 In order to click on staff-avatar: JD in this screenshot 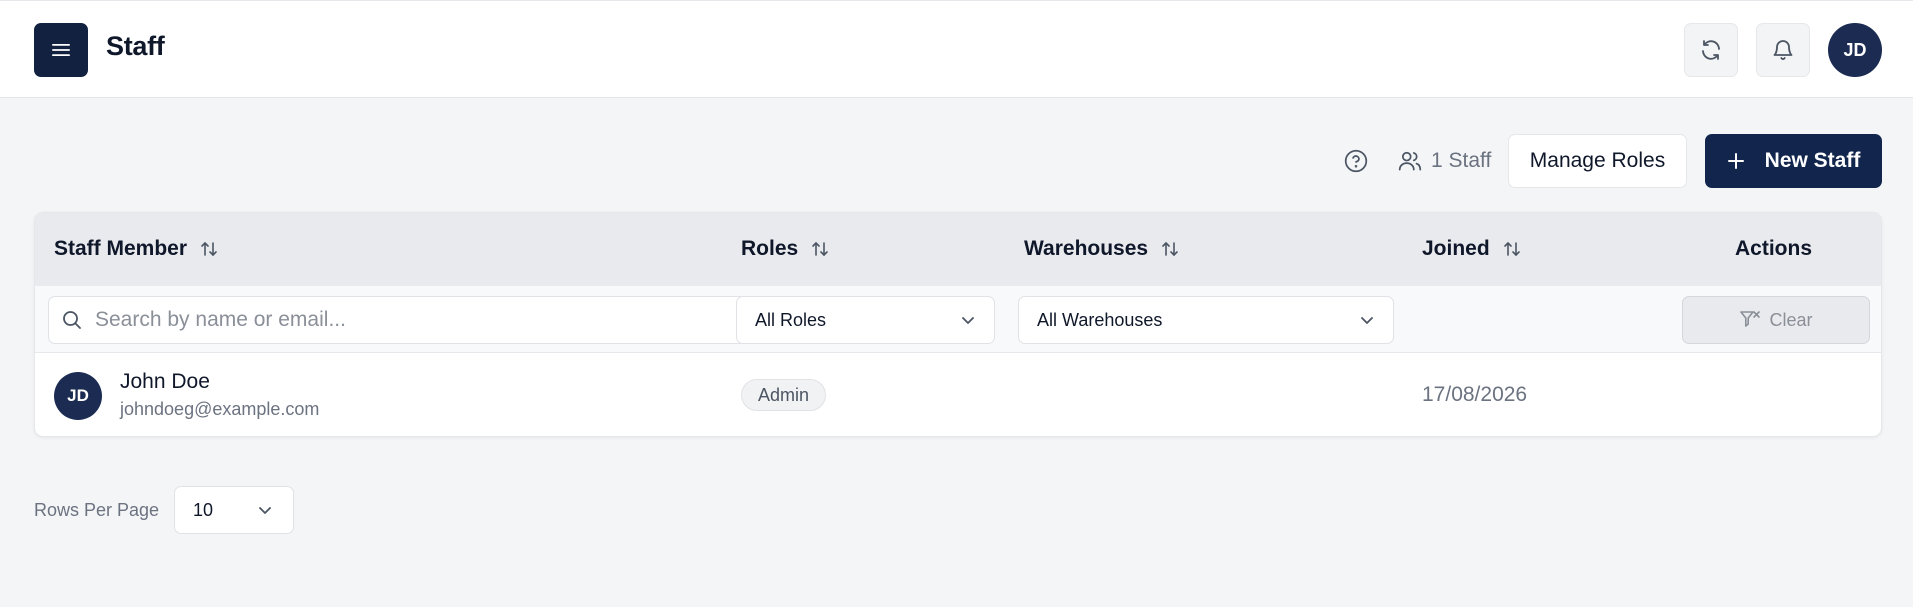, I will do `click(78, 396)`.